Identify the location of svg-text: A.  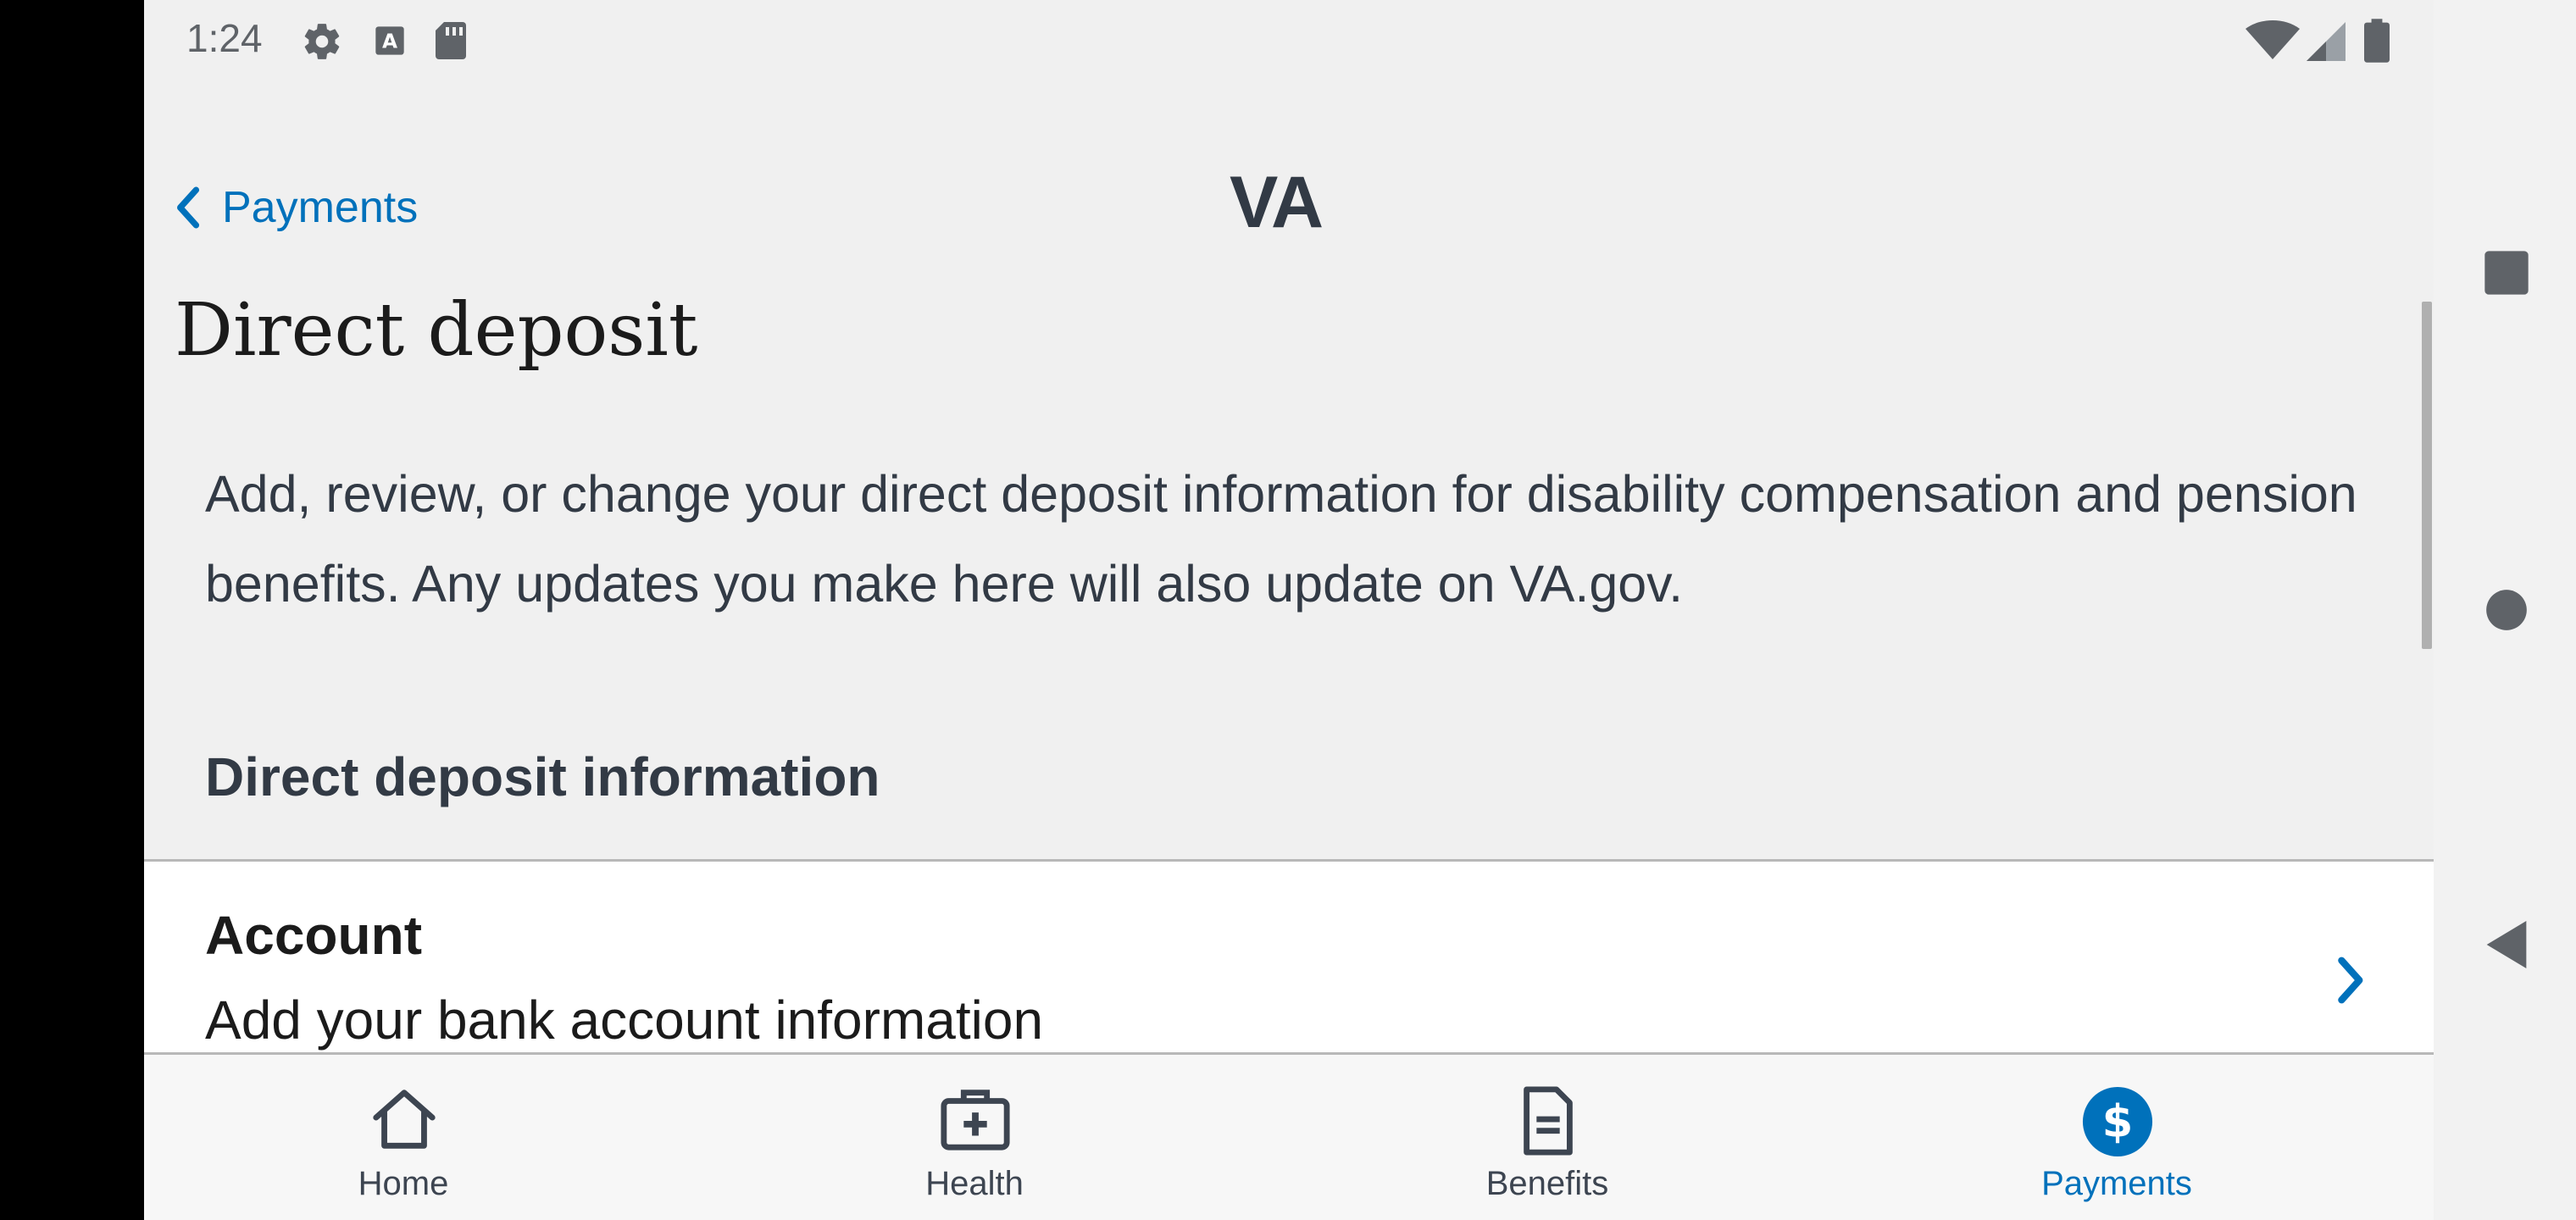
(389, 41).